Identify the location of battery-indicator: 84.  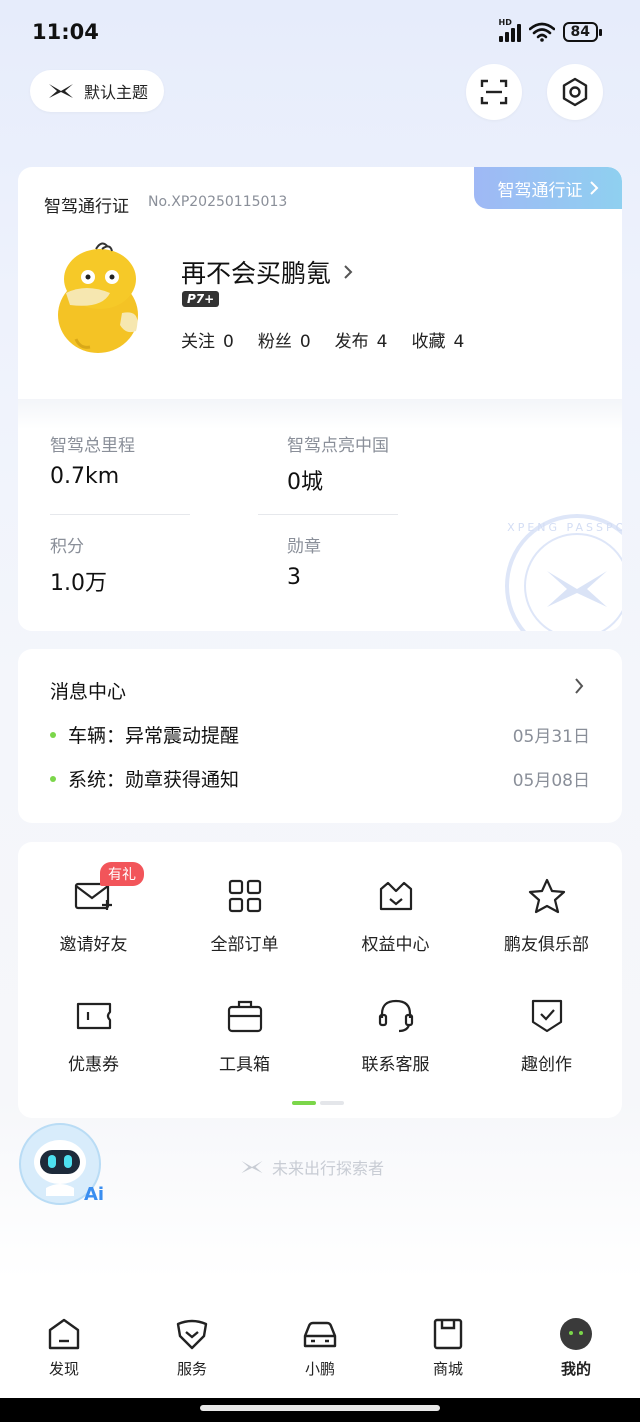
(582, 32).